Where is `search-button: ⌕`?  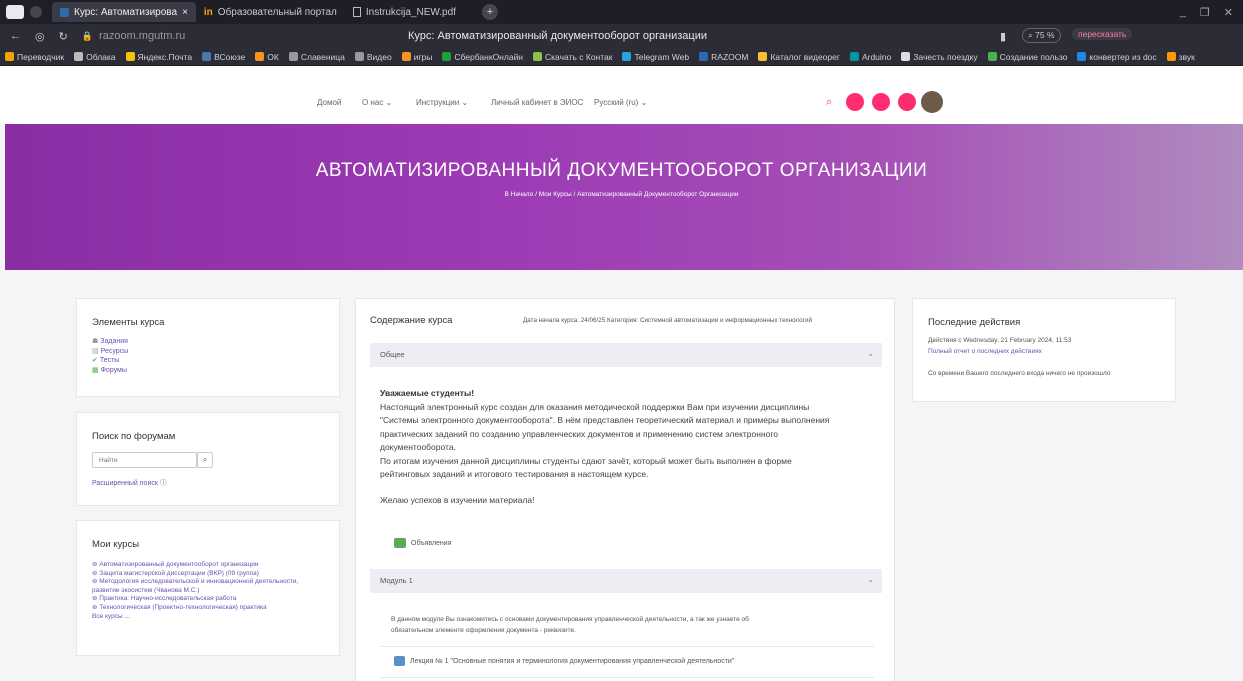
search-button: ⌕ is located at coordinates (205, 460).